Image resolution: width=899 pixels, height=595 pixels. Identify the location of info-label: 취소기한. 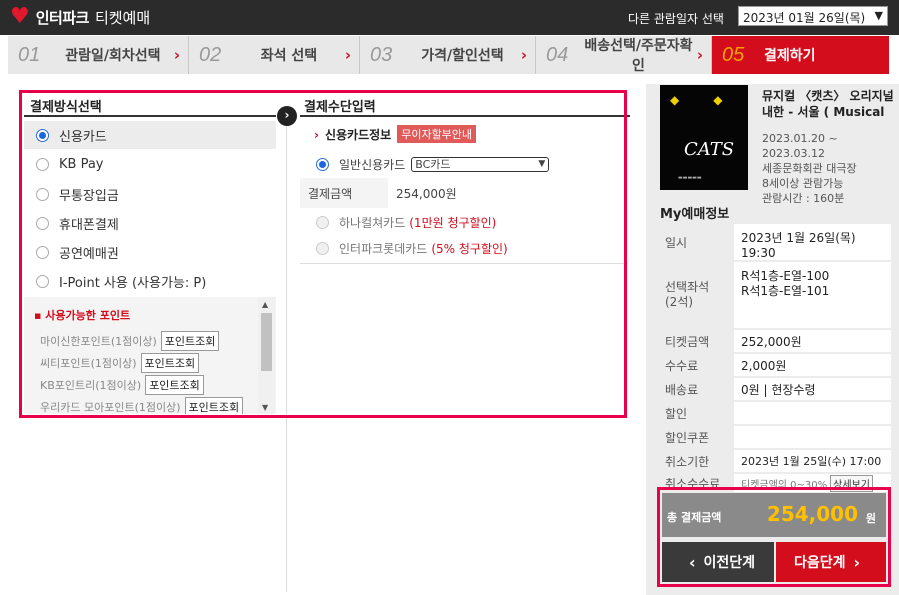
(687, 461).